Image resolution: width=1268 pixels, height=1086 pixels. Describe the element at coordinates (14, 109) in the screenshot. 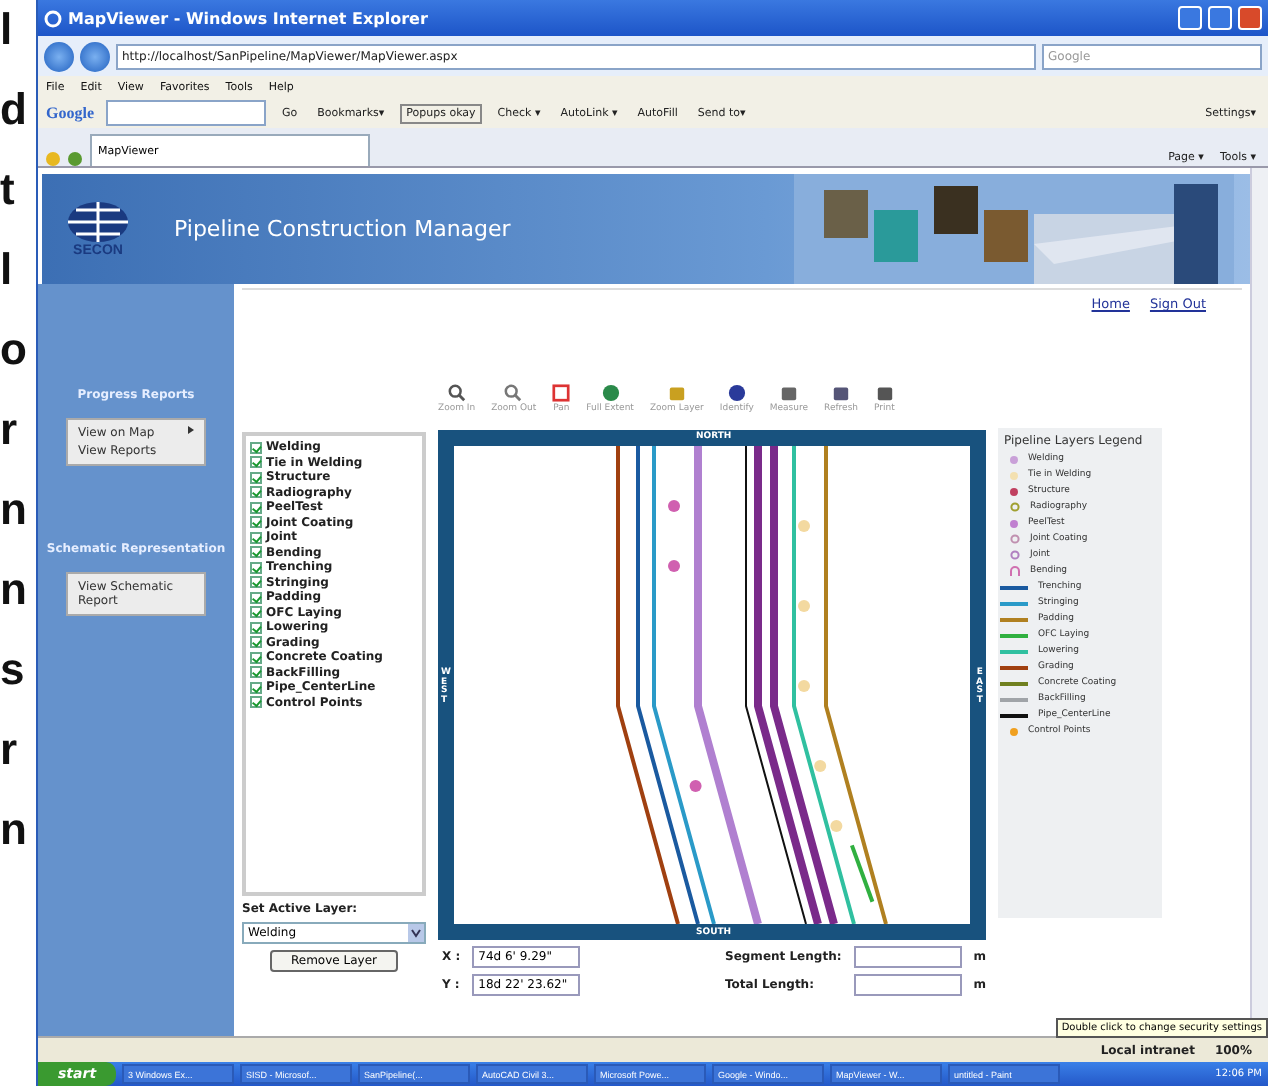

I see `print-text: d` at that location.